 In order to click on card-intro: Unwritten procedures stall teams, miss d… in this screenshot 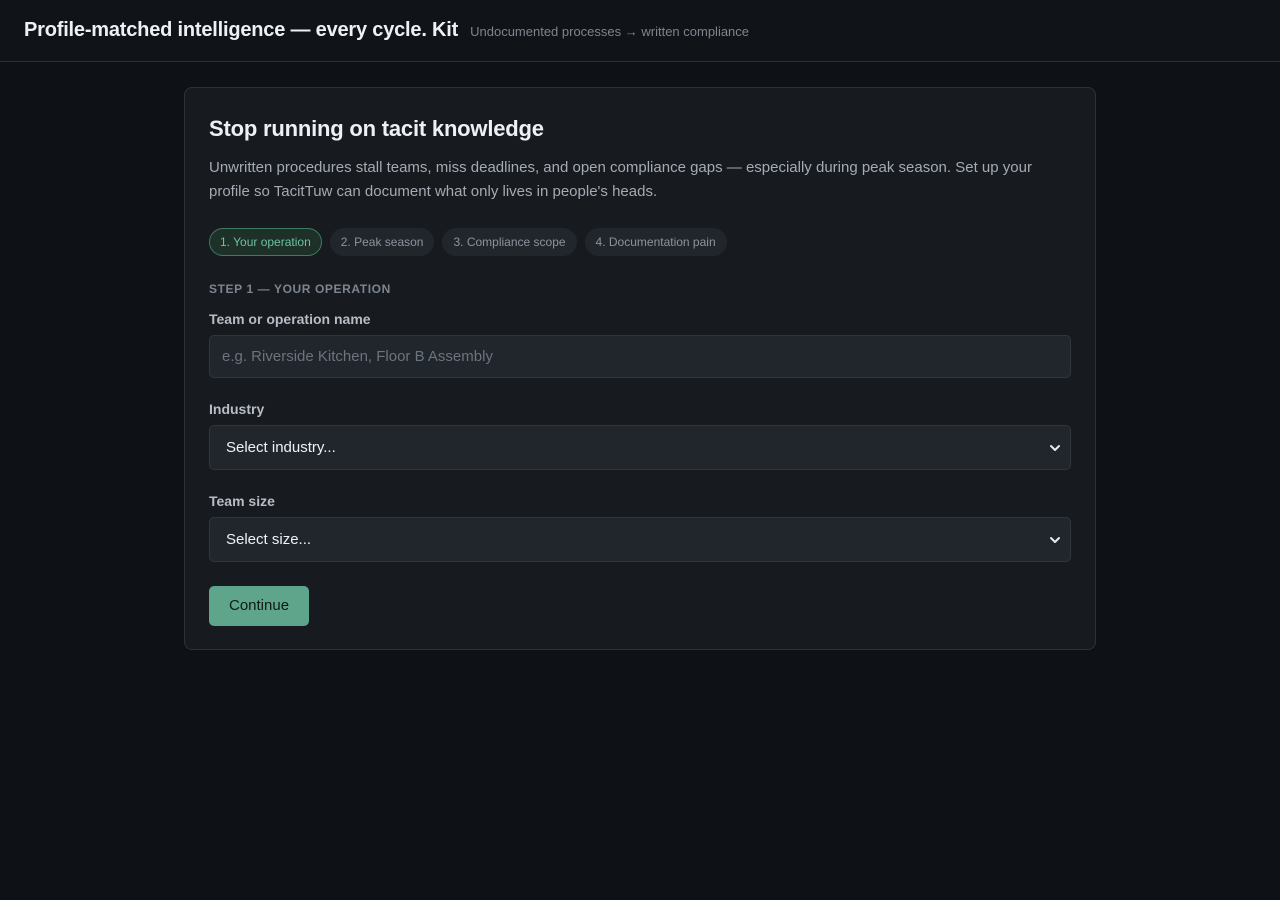, I will do `click(620, 179)`.